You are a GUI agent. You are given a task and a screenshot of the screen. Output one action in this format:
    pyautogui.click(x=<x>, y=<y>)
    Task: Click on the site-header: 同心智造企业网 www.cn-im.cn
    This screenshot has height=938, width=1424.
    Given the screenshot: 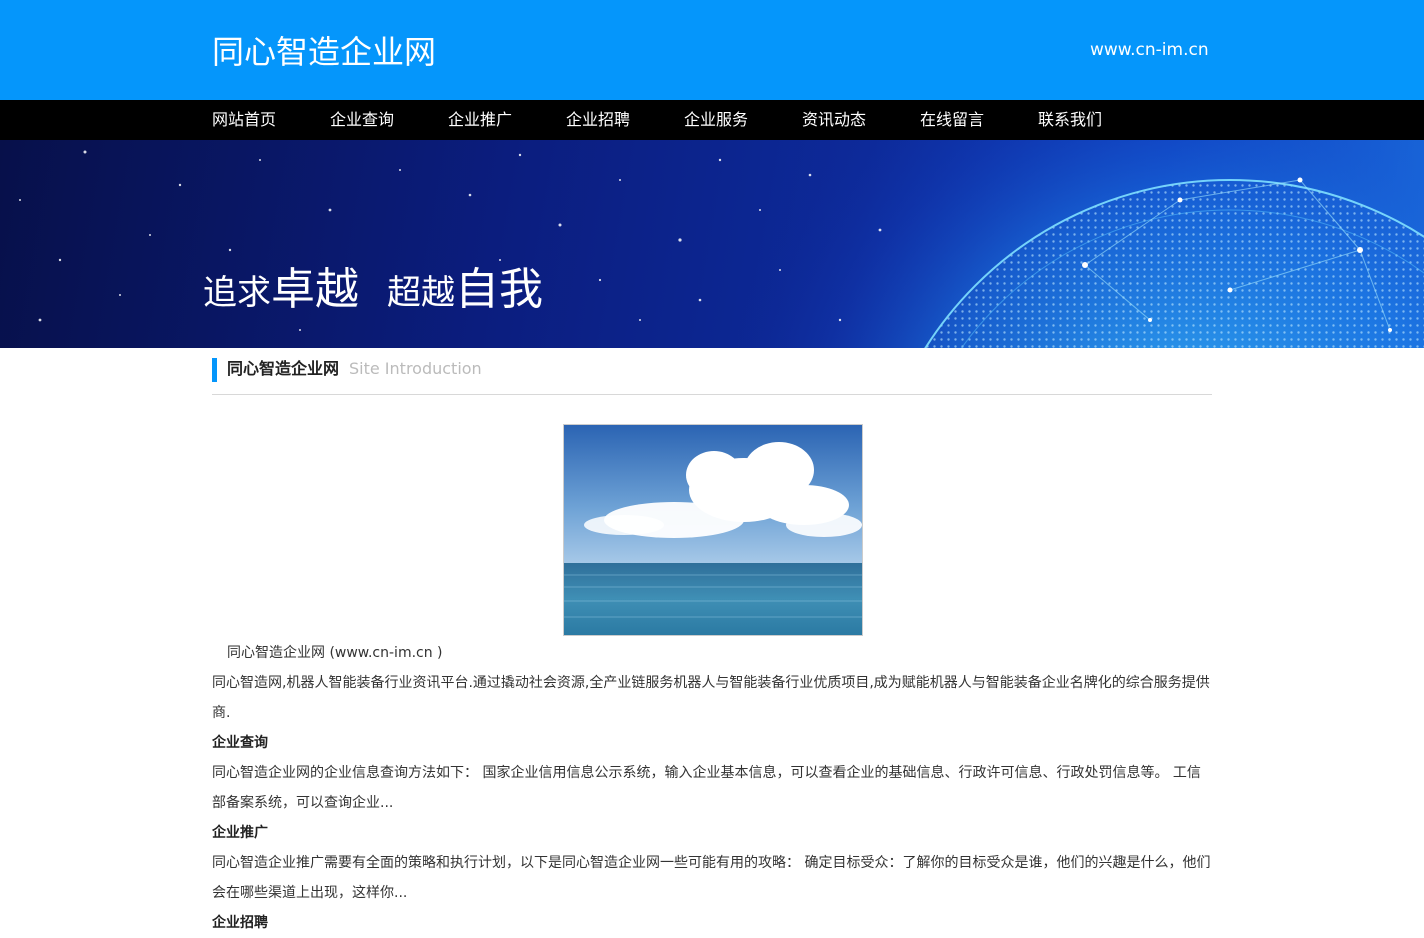 What is the action you would take?
    pyautogui.click(x=712, y=50)
    